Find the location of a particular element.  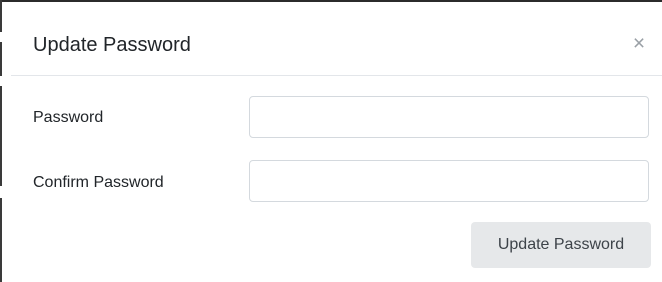

password-label: Password is located at coordinates (68, 117).